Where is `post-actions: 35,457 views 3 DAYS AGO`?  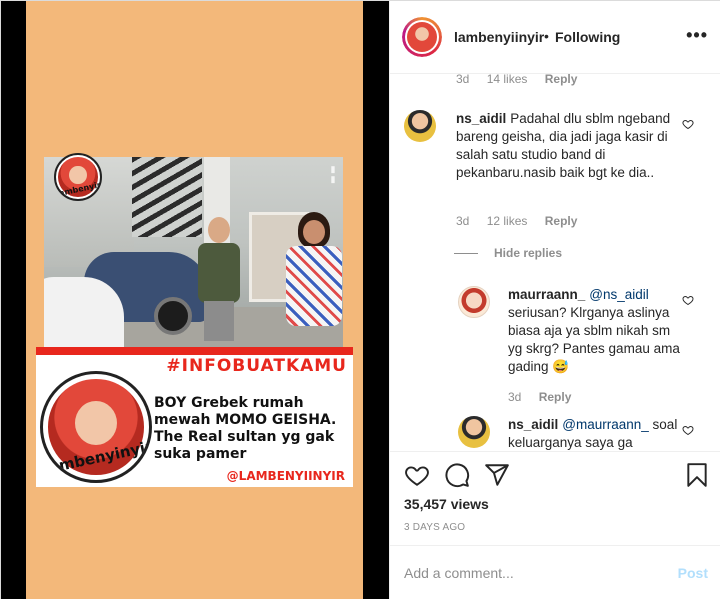
post-actions: 35,457 views 3 DAYS AGO is located at coordinates (555, 498).